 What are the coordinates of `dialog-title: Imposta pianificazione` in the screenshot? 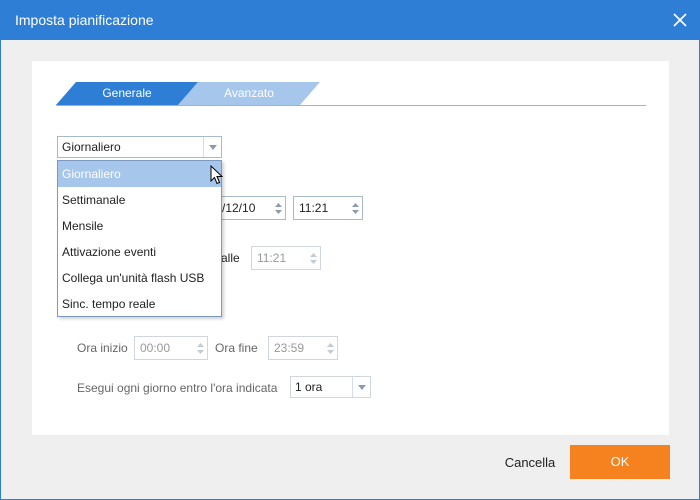 It's located at (84, 20).